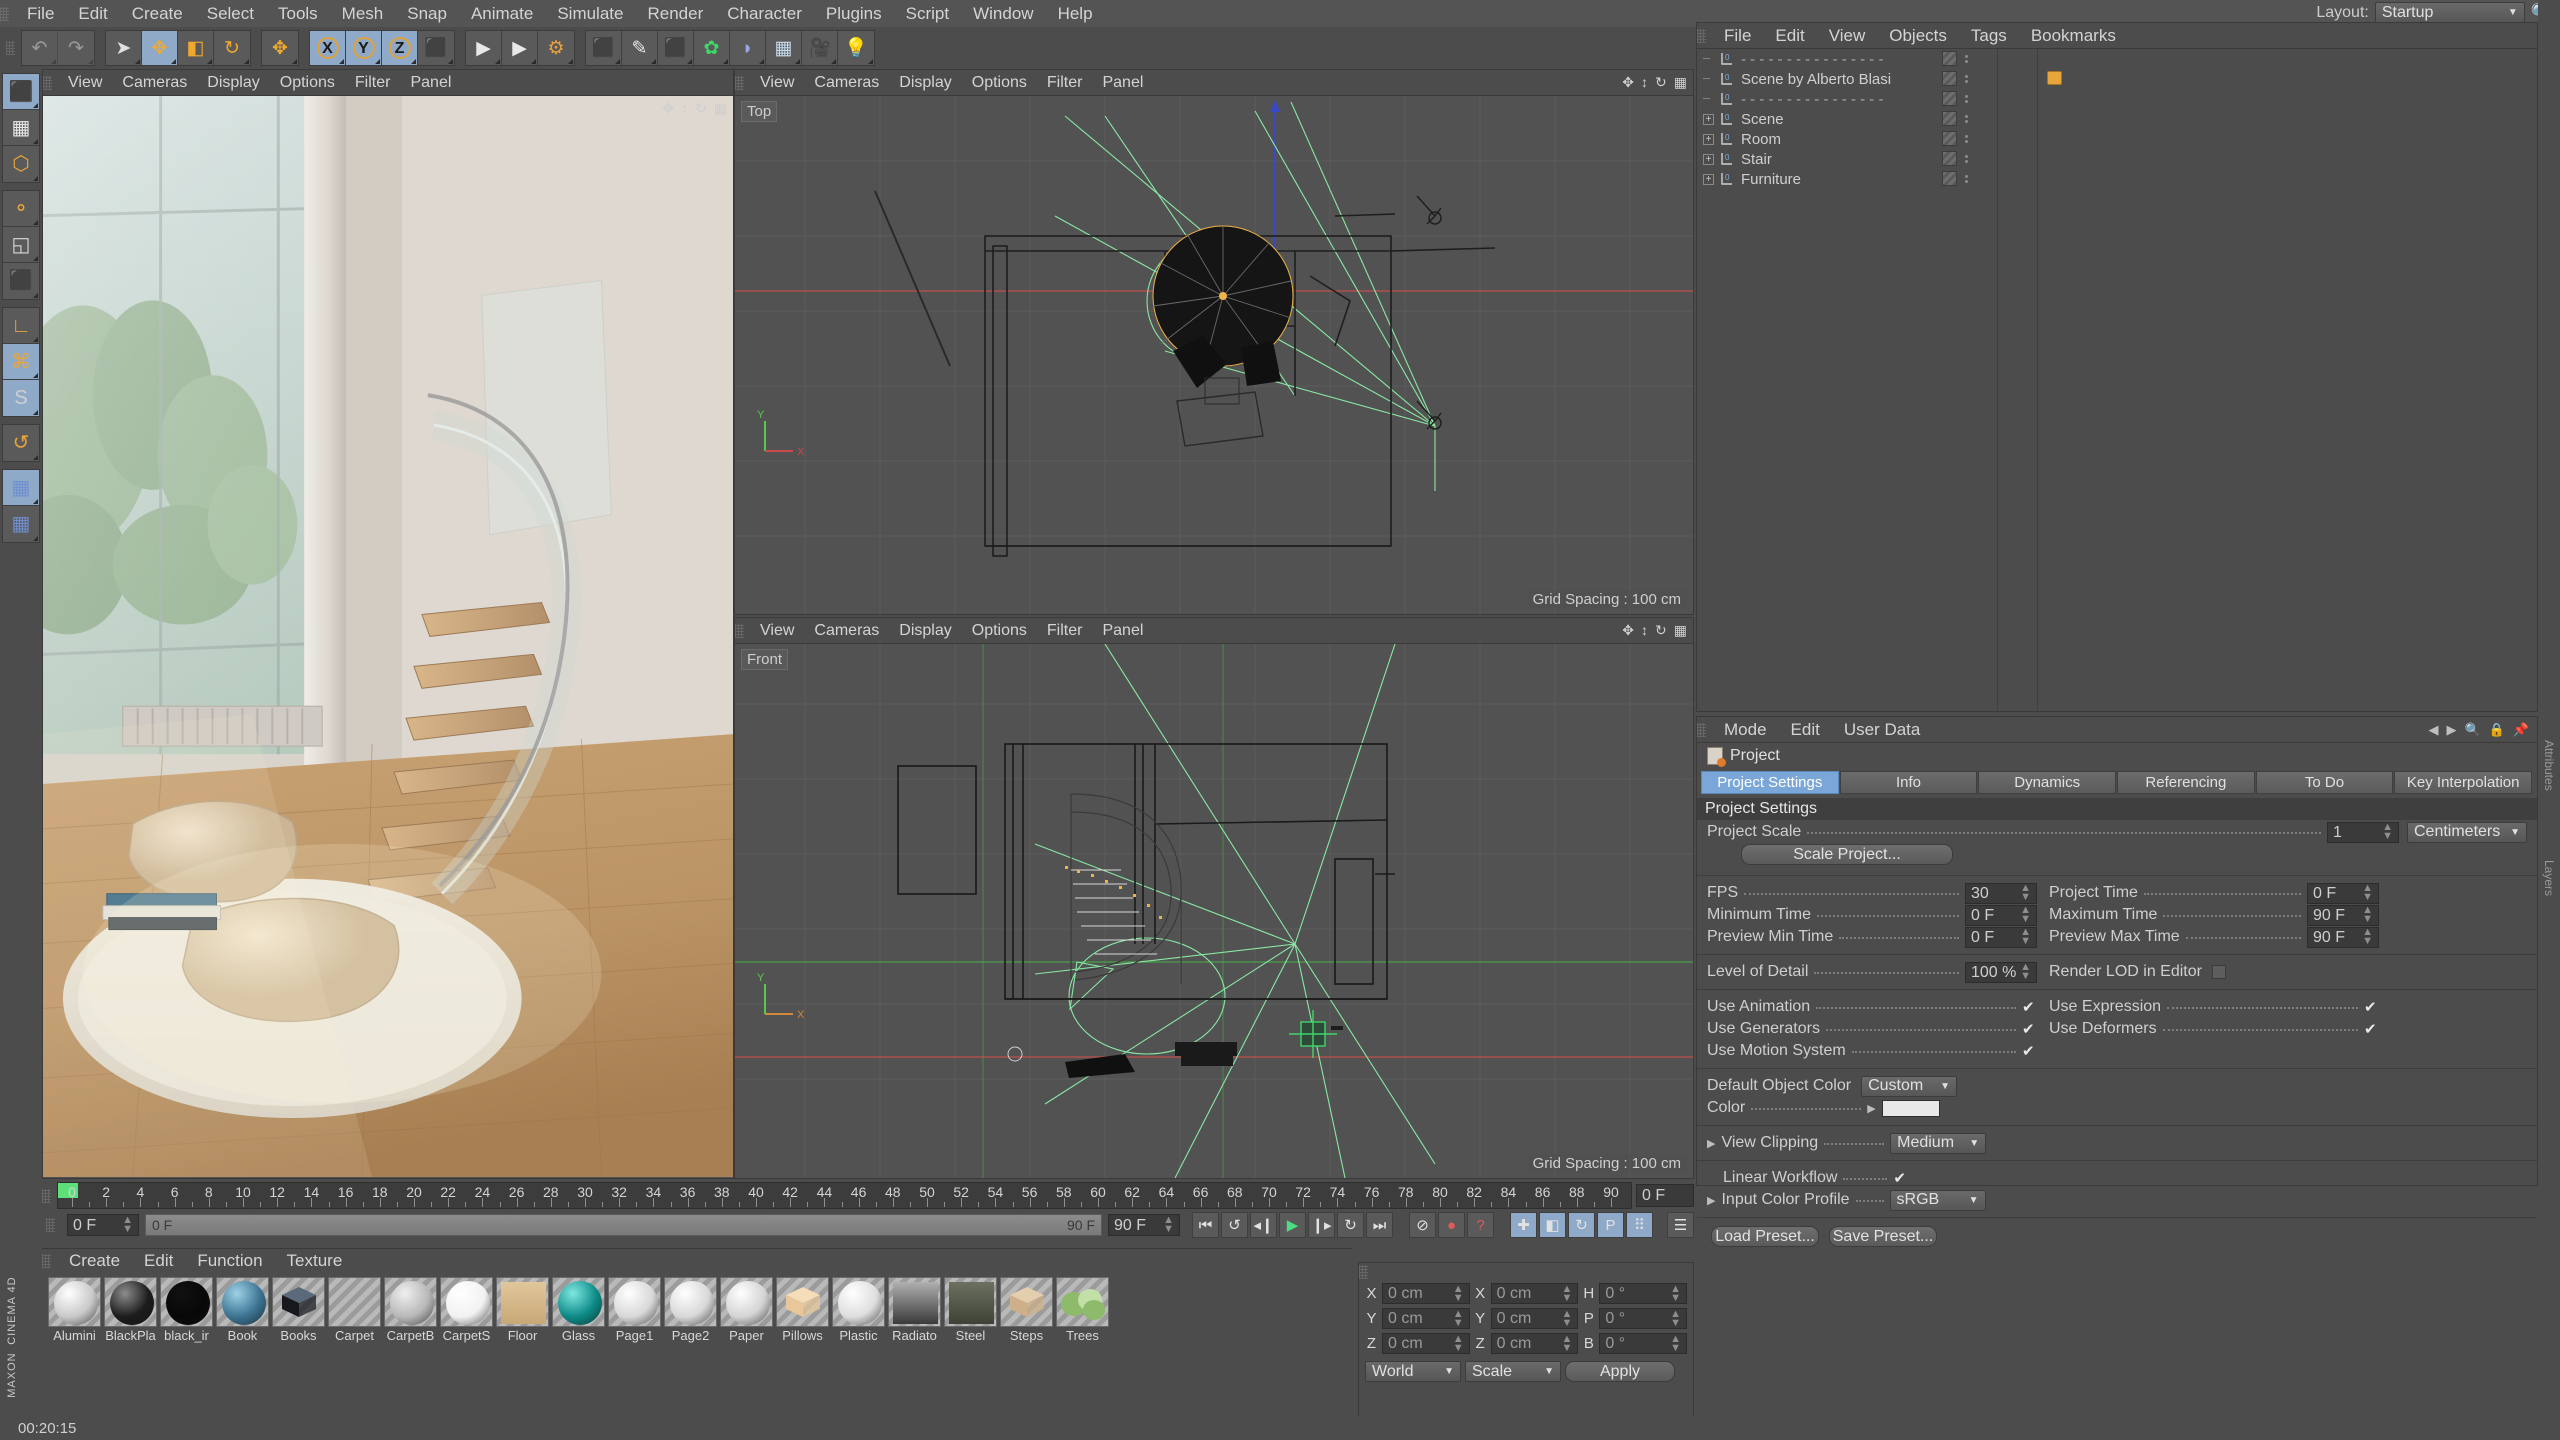 This screenshot has width=2560, height=1440. I want to click on top-viewport-body: Y X Top Grid Spacing : 100 cm, so click(1214, 355).